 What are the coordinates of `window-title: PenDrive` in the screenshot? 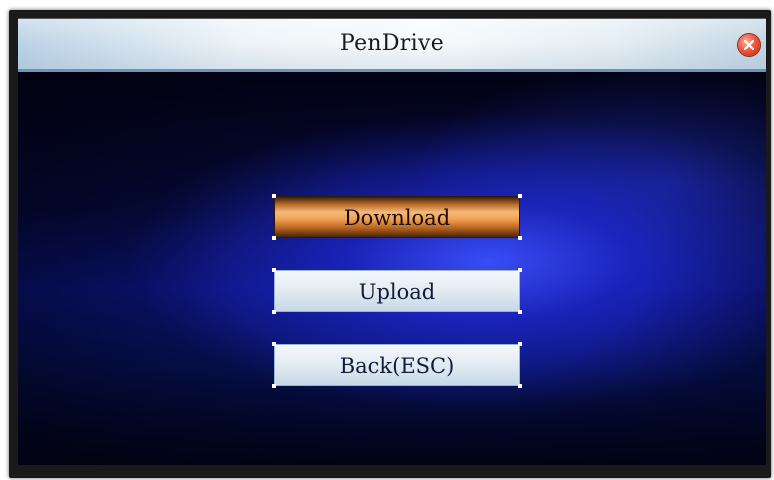 It's located at (392, 43).